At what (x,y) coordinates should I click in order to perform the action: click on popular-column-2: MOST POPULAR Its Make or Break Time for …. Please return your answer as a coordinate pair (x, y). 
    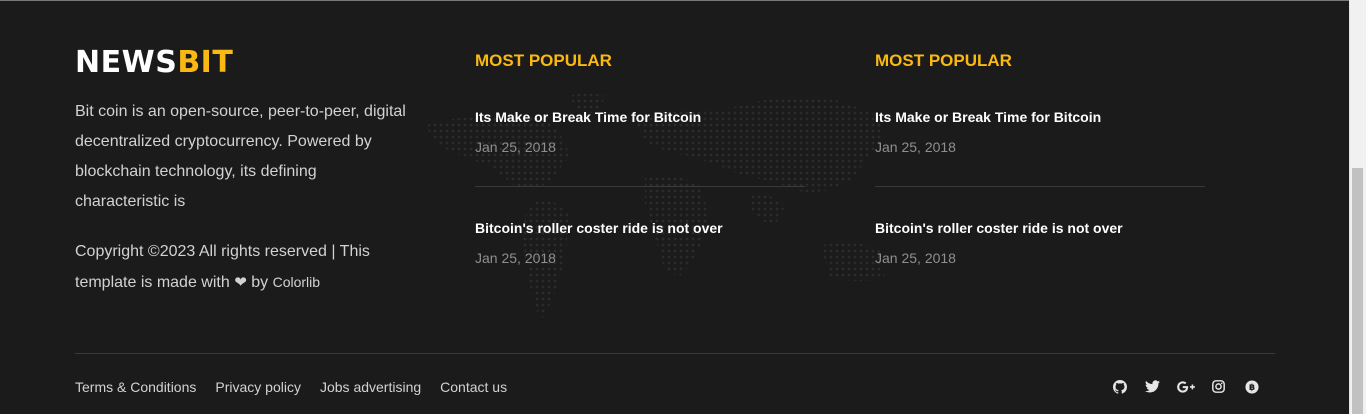
    Looking at the image, I should click on (1040, 157).